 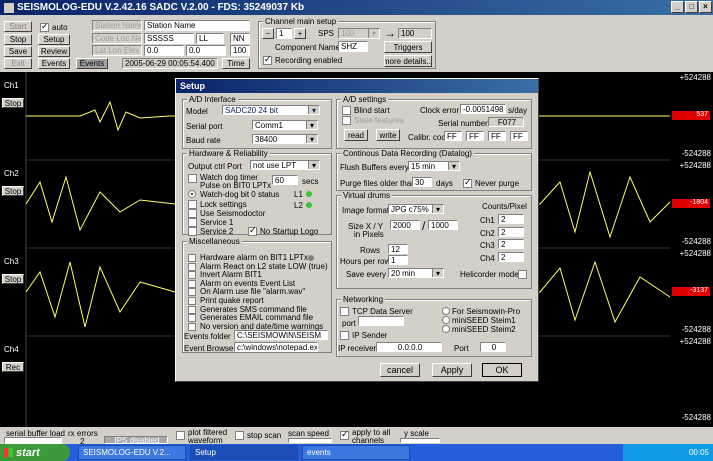 I want to click on setup-button: Setup, so click(x=54, y=39).